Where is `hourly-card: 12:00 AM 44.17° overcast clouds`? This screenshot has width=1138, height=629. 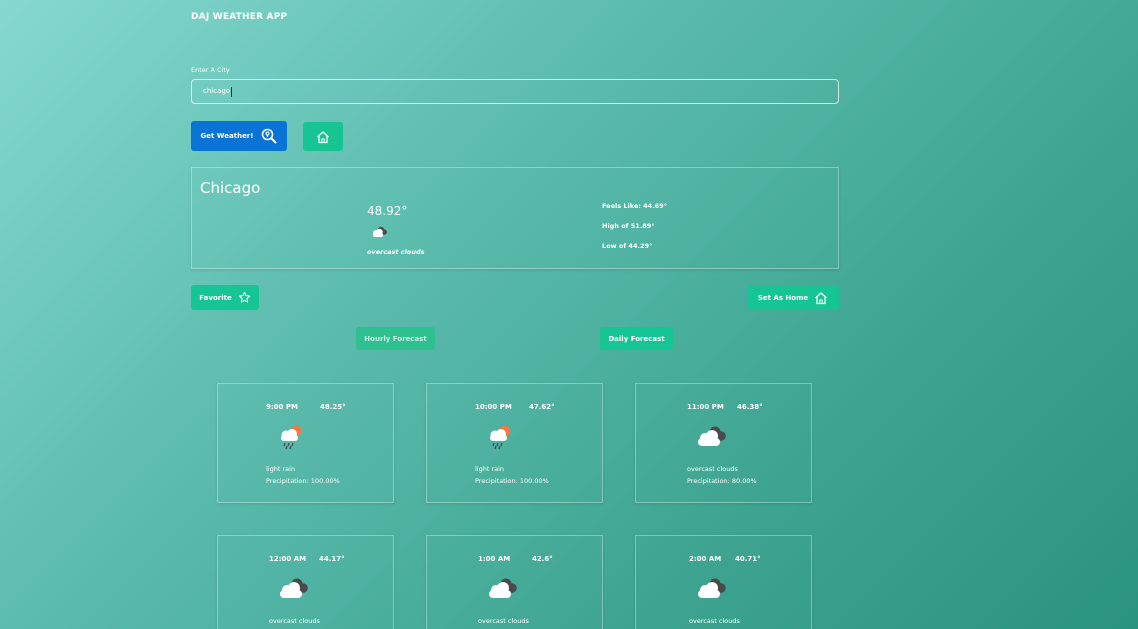 hourly-card: 12:00 AM 44.17° overcast clouds is located at coordinates (305, 582).